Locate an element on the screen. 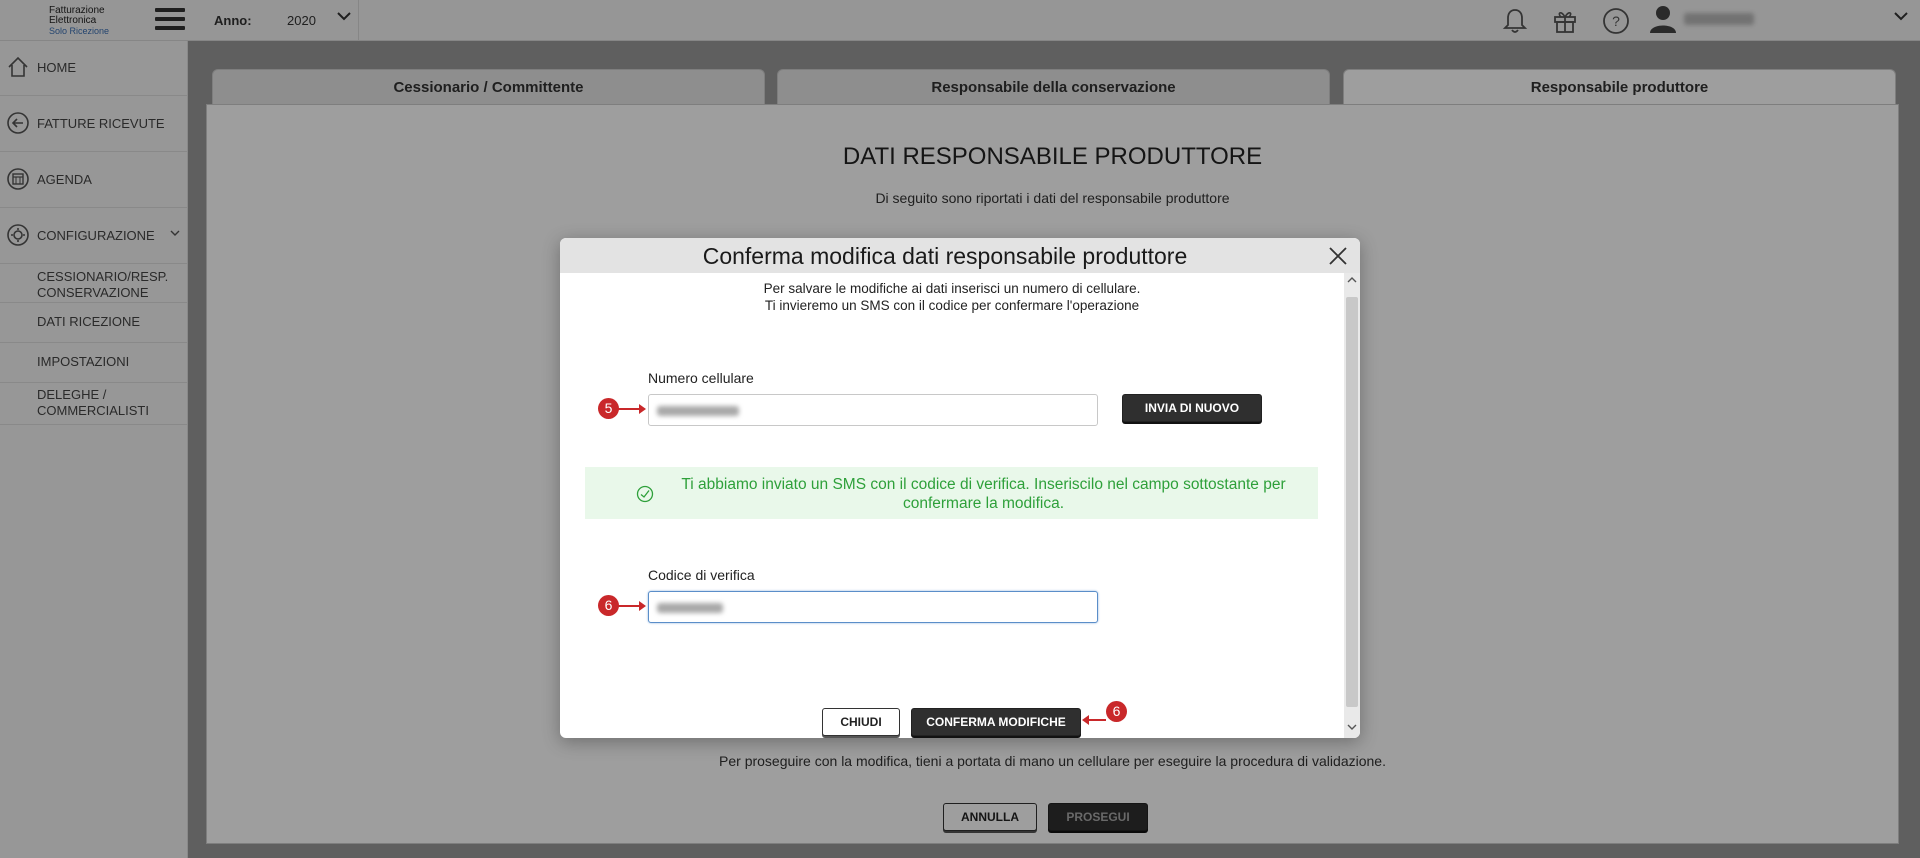 This screenshot has width=1920, height=858. confirm-changes-button: CONFERMA MODIFICHE is located at coordinates (996, 722).